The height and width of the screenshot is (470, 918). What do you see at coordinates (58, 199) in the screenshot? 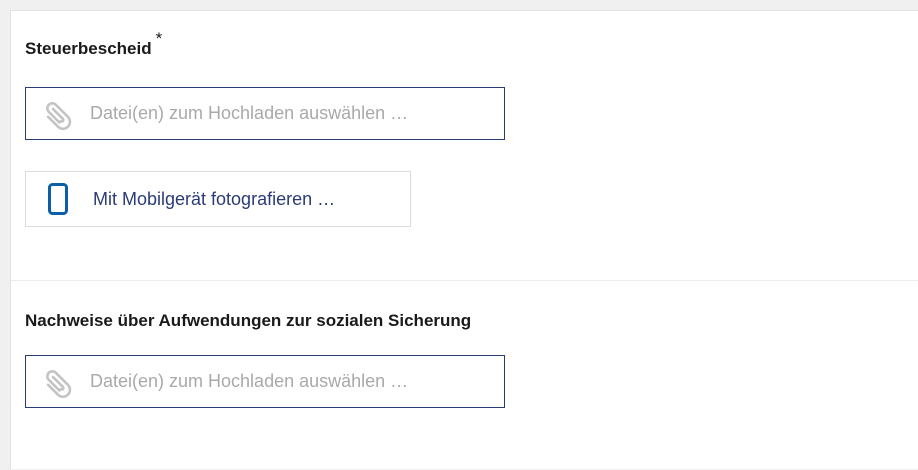
I see `smartphone-icon` at bounding box center [58, 199].